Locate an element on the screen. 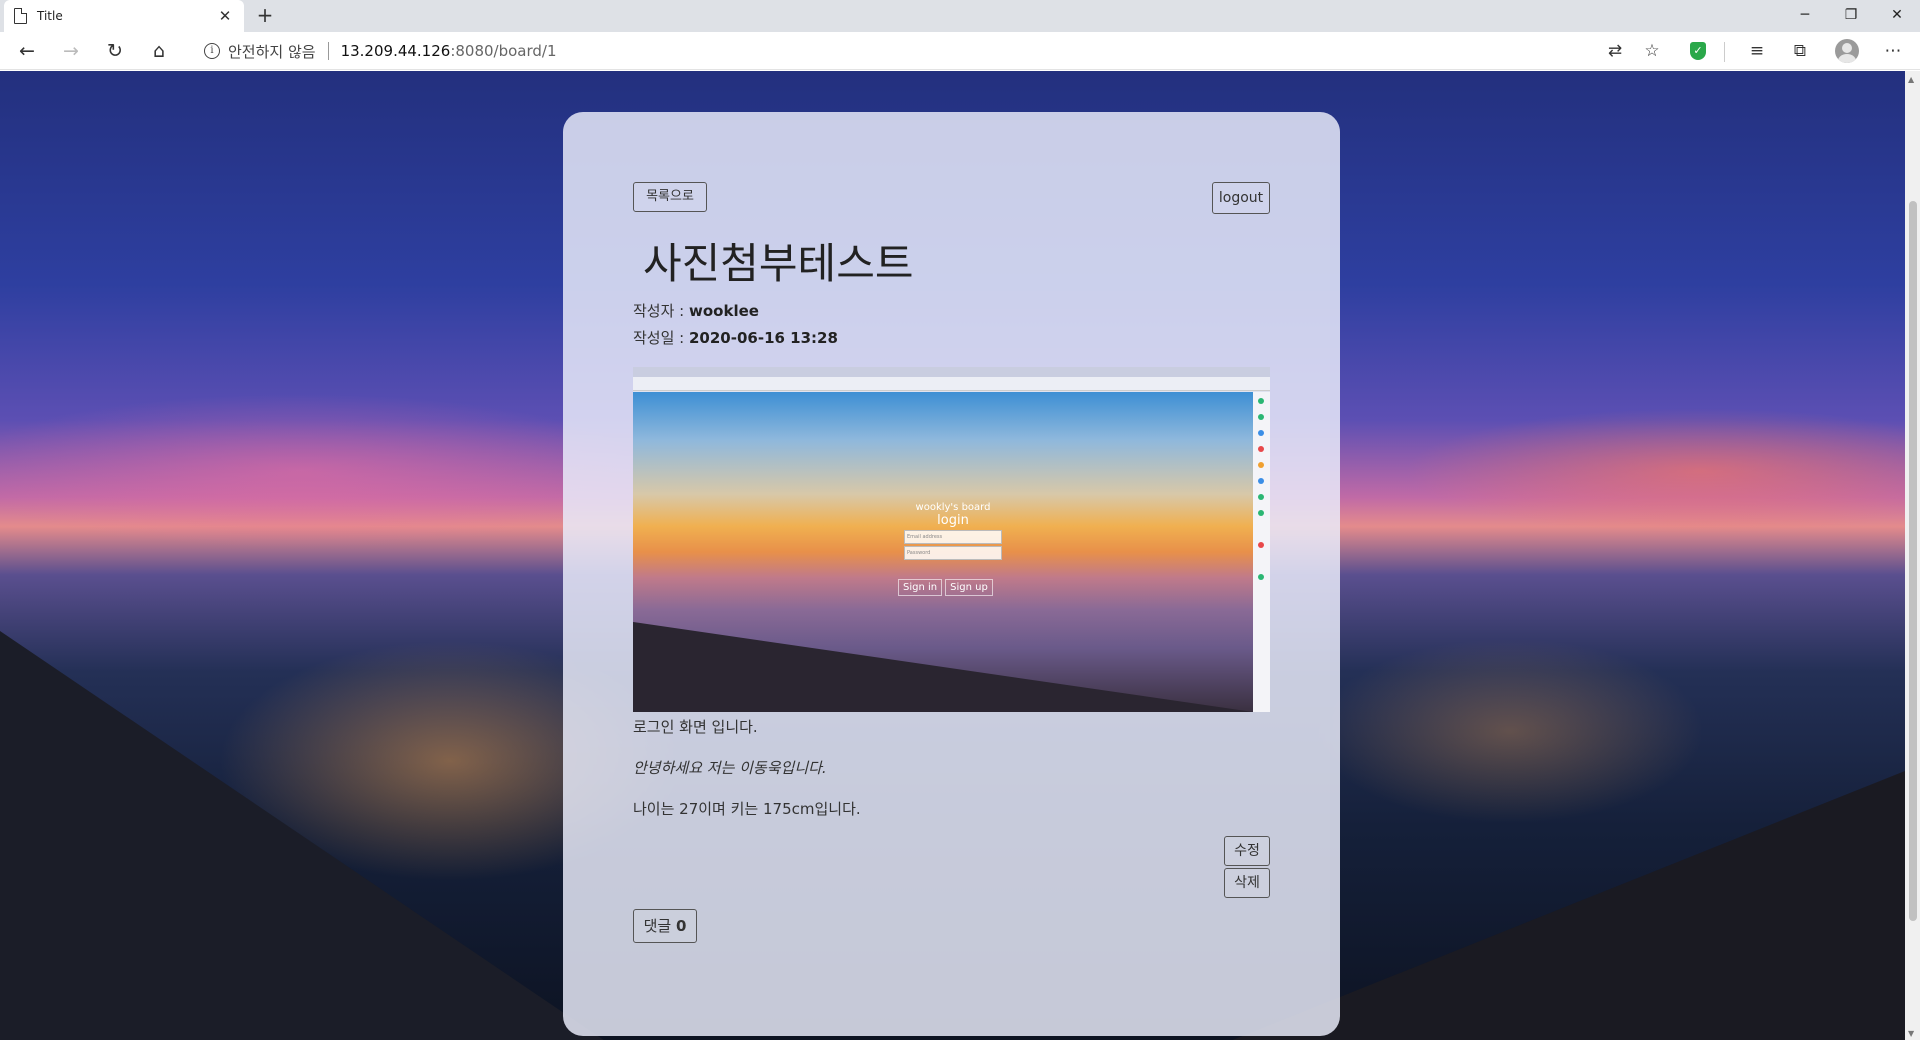 Image resolution: width=1920 pixels, height=1040 pixels. author-line: 작성자 : wooklee is located at coordinates (696, 310).